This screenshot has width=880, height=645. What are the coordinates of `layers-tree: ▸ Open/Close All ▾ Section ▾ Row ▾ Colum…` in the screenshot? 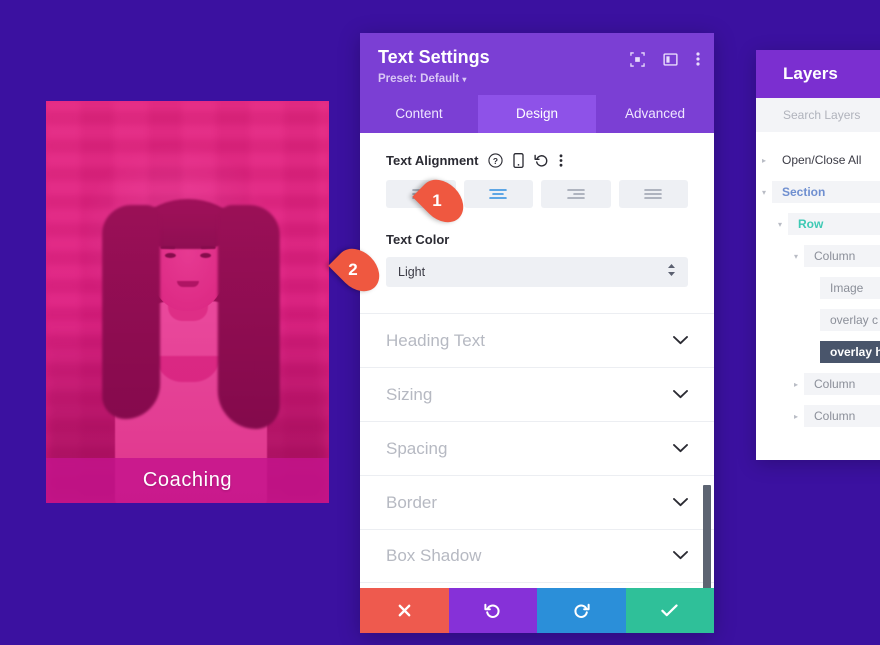 It's located at (818, 282).